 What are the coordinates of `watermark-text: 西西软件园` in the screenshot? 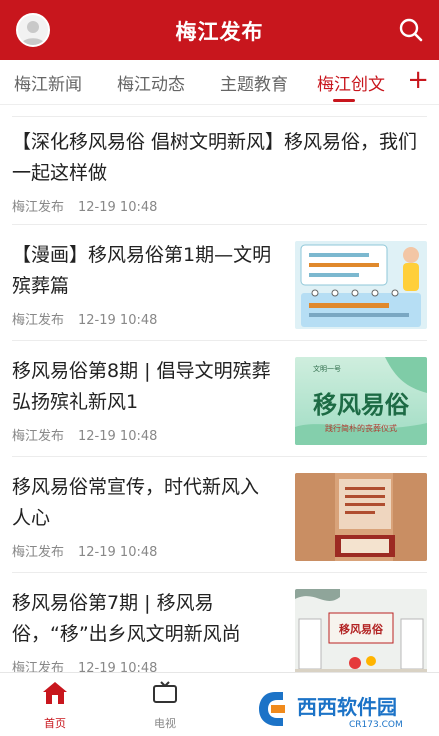 It's located at (347, 707).